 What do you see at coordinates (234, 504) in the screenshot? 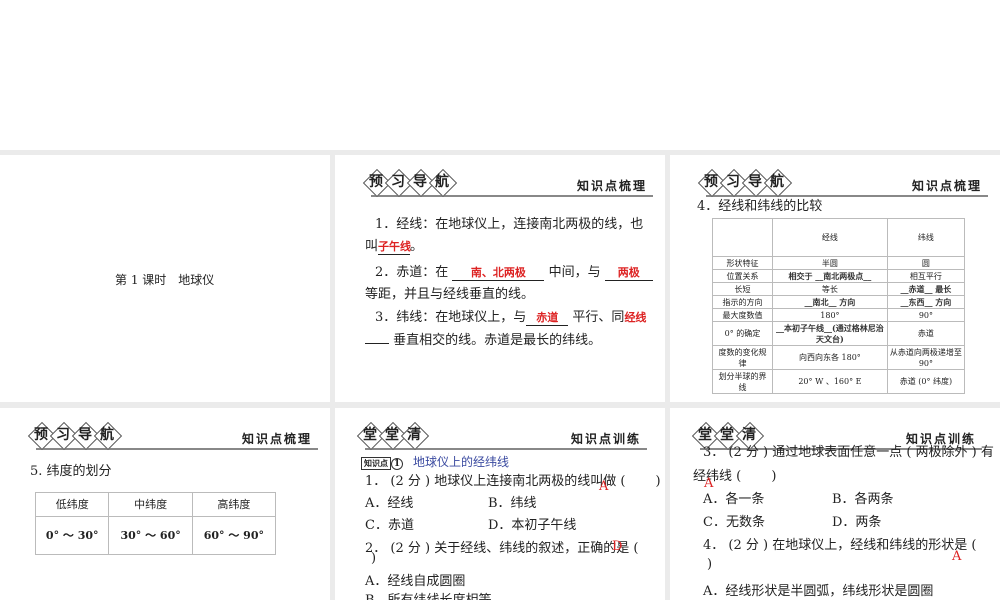
I see `th: 高纬度` at bounding box center [234, 504].